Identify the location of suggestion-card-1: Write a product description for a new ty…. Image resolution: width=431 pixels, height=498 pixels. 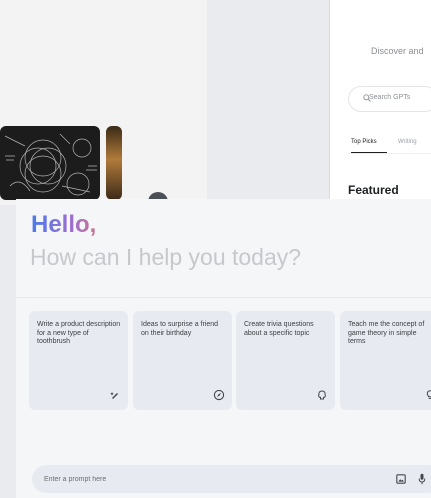
(78, 360).